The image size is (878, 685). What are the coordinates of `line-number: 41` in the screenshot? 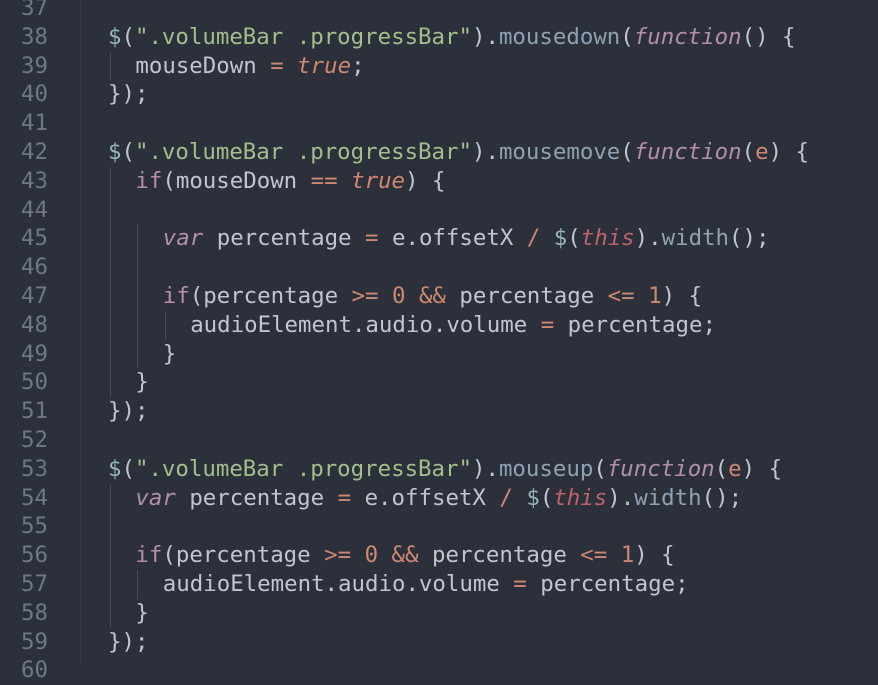 It's located at (34, 123).